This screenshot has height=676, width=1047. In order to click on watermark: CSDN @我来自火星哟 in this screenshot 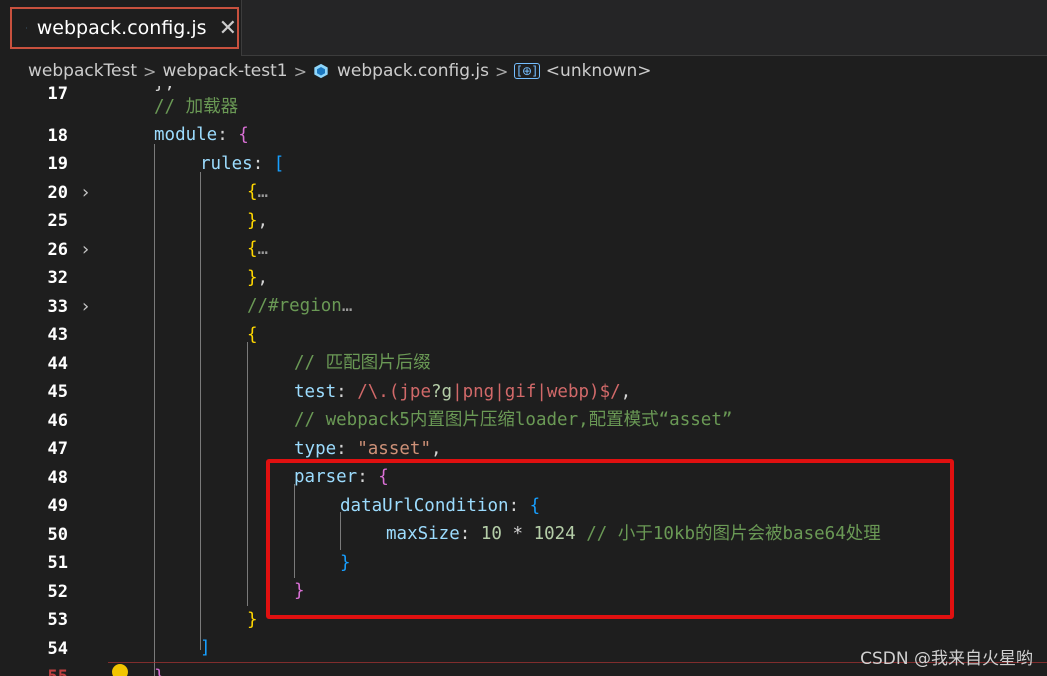, I will do `click(946, 659)`.